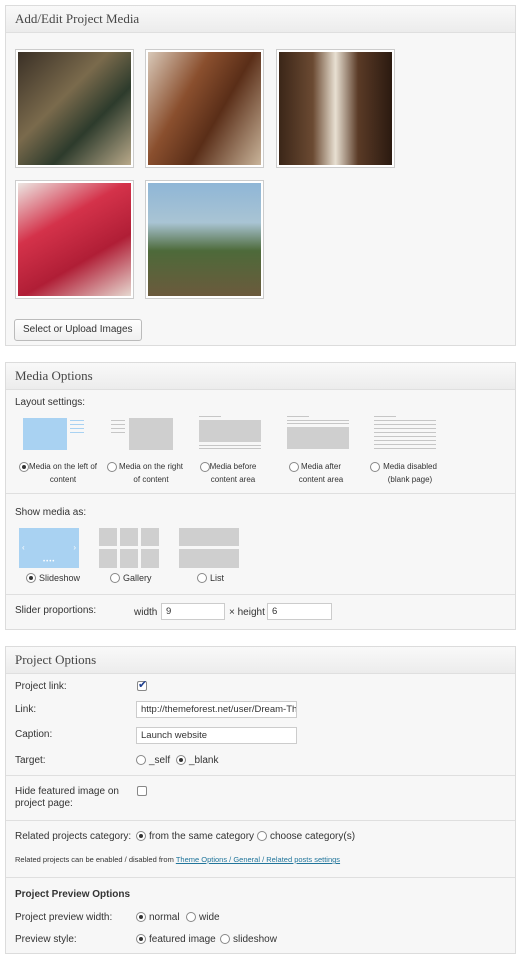 The height and width of the screenshot is (960, 523). Describe the element at coordinates (225, 939) in the screenshot. I see `preview-slideshow-radio` at that location.